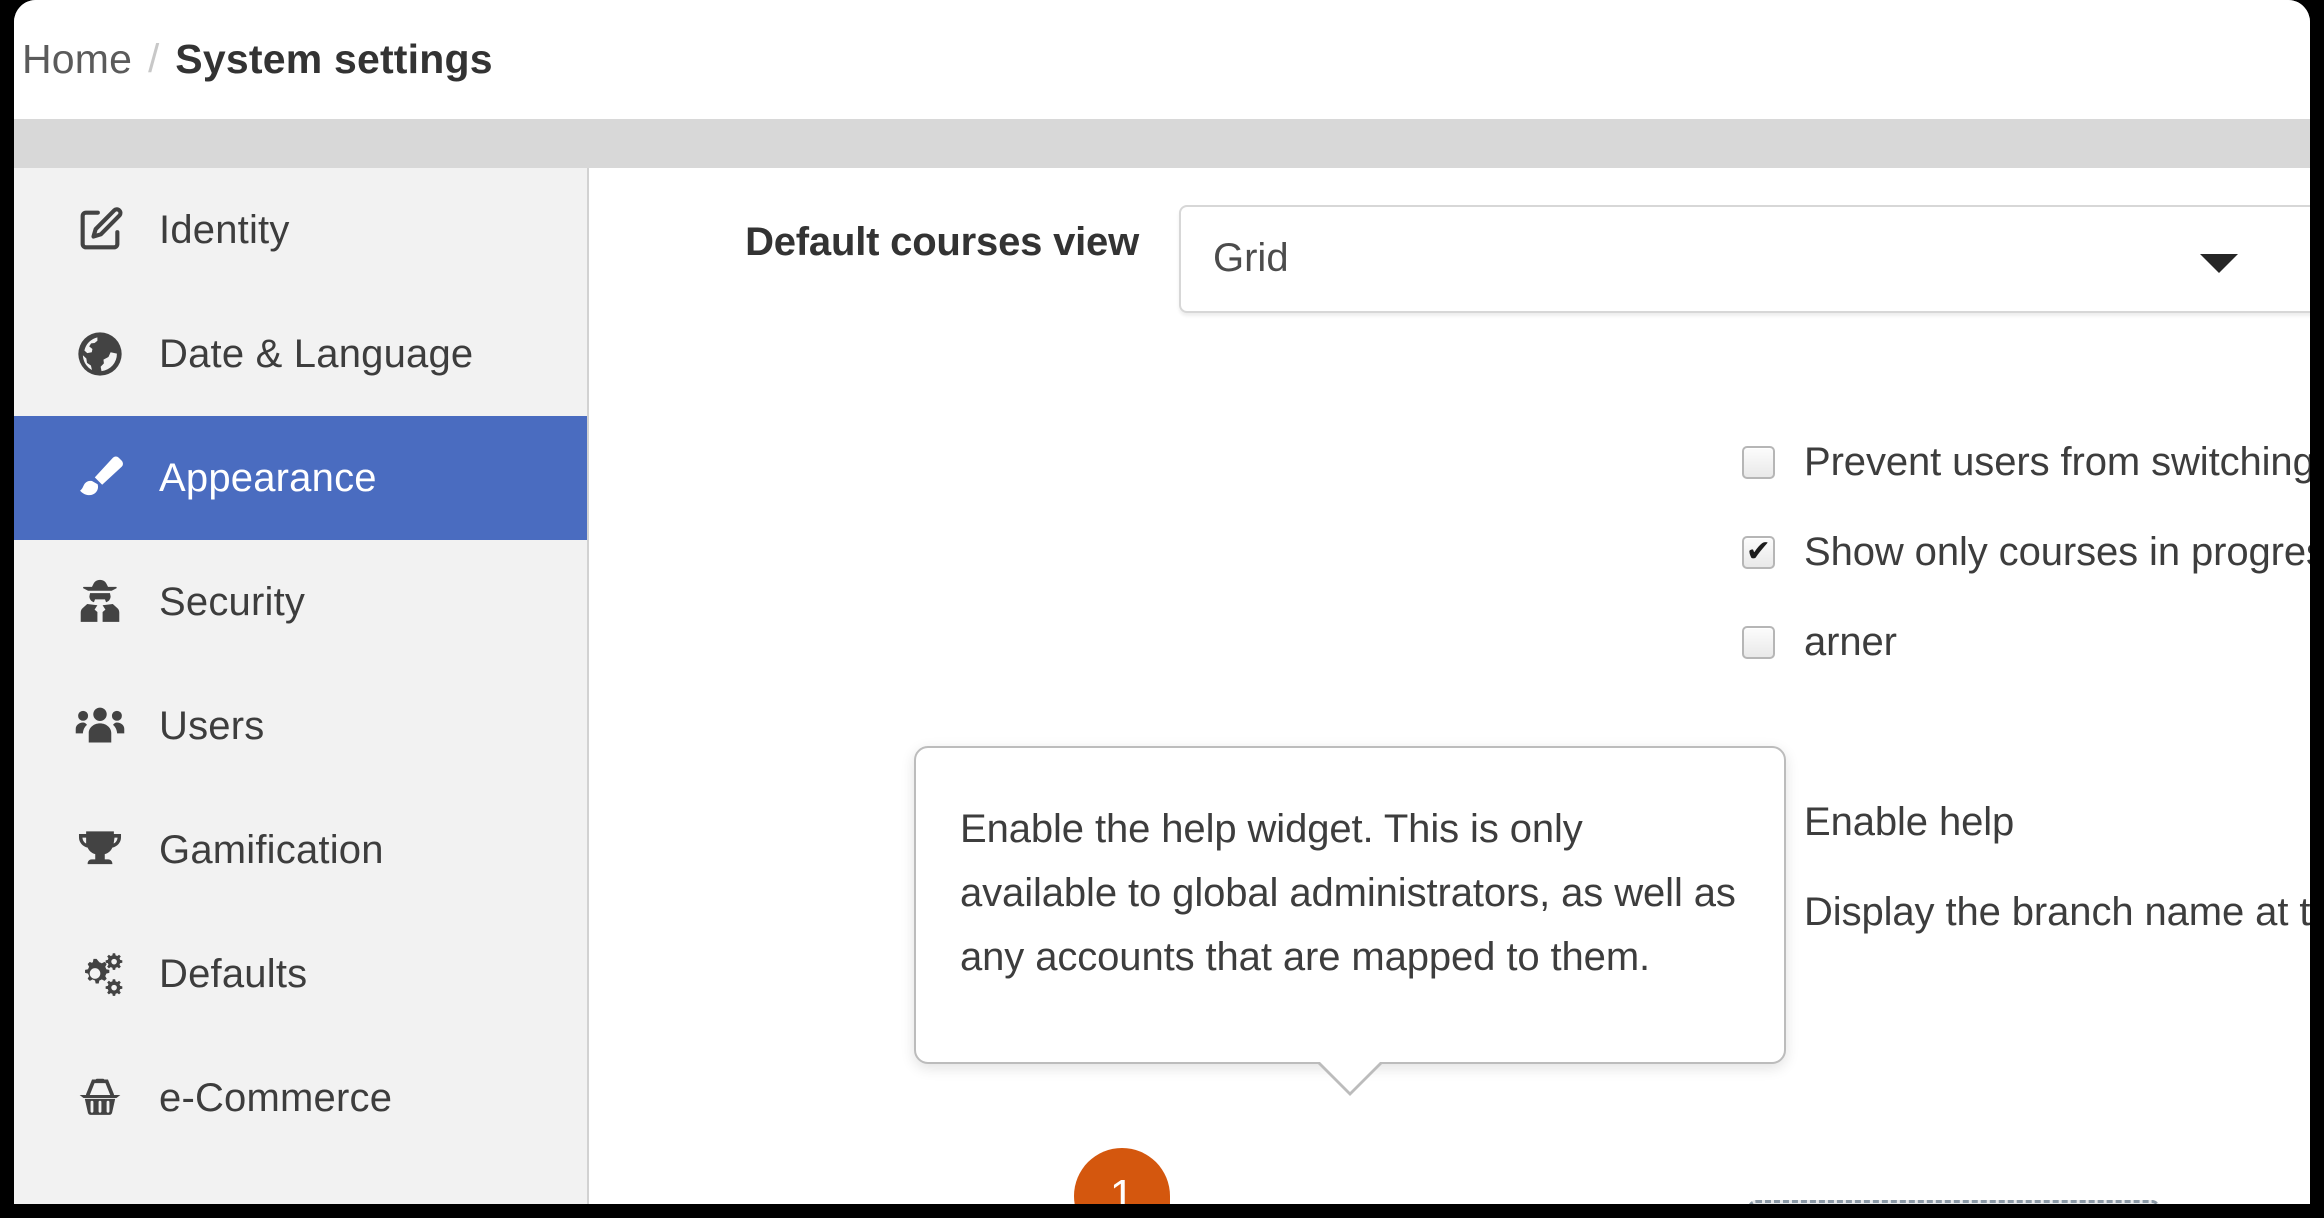  Describe the element at coordinates (77, 59) in the screenshot. I see `breadcrumb-home-link: Home` at that location.